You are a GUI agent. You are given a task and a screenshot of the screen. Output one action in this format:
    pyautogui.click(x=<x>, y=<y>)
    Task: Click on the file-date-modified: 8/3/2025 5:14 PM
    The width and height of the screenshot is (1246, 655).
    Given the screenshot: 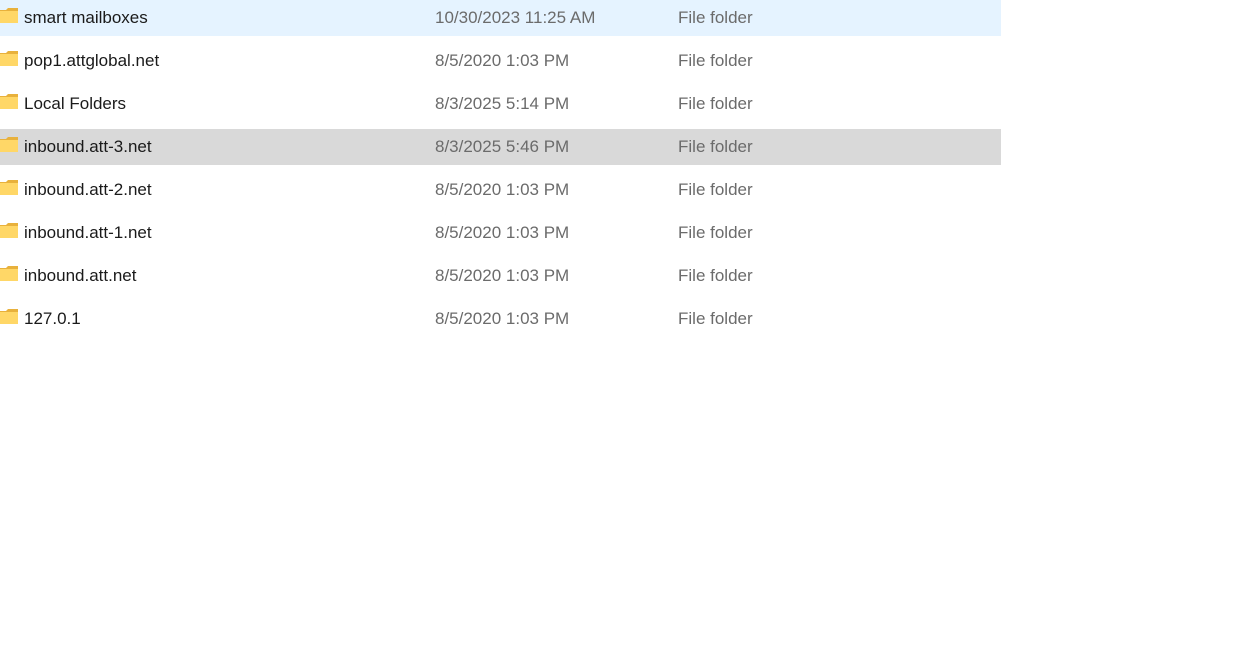 What is the action you would take?
    pyautogui.click(x=502, y=103)
    